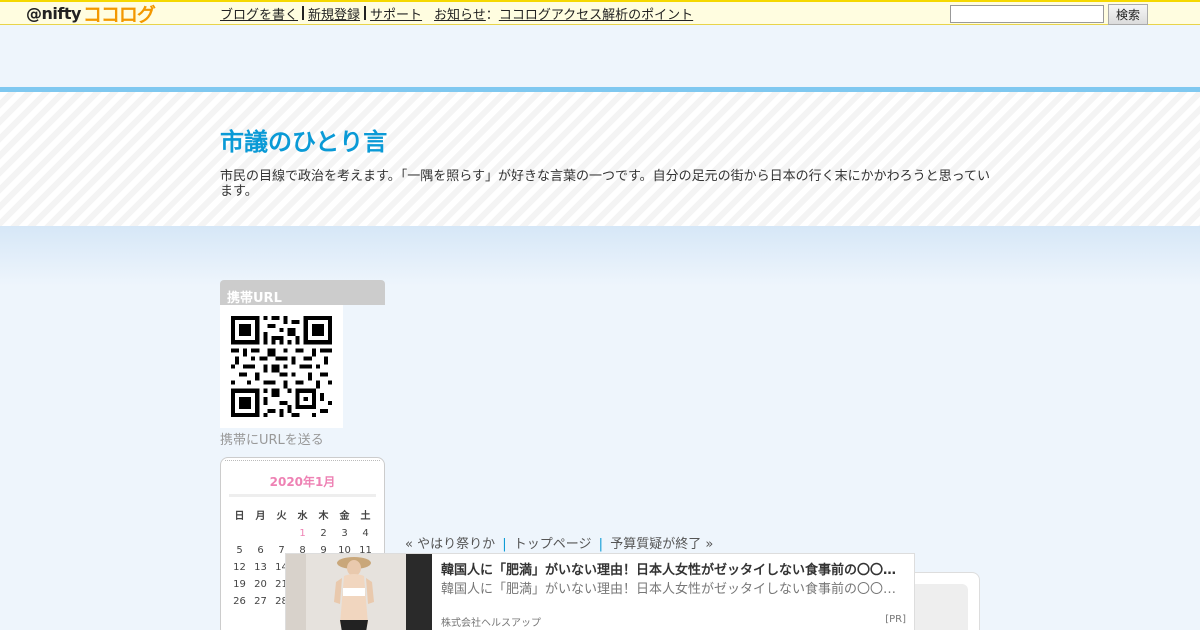 This screenshot has height=630, width=1200. I want to click on header-shadow-band, so click(600, 256).